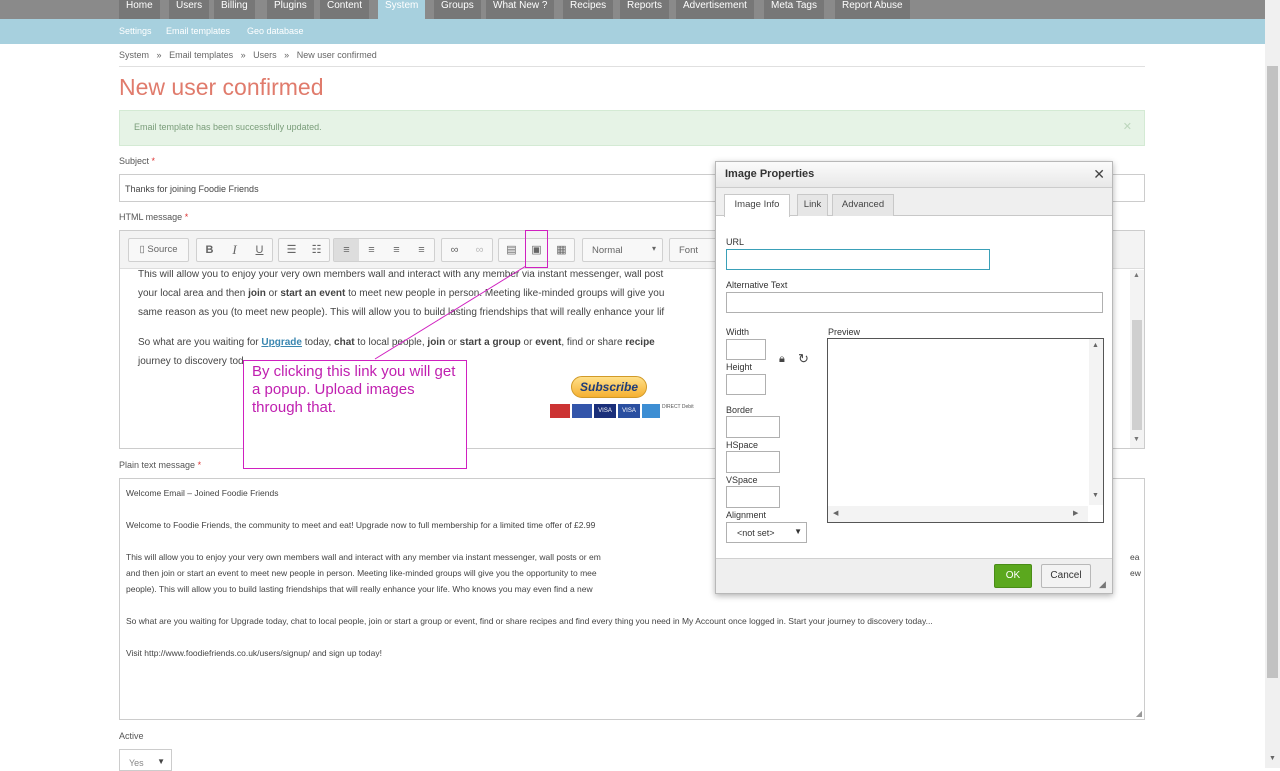 This screenshot has height=771, width=1280. What do you see at coordinates (739, 367) in the screenshot?
I see `height-label: Height` at bounding box center [739, 367].